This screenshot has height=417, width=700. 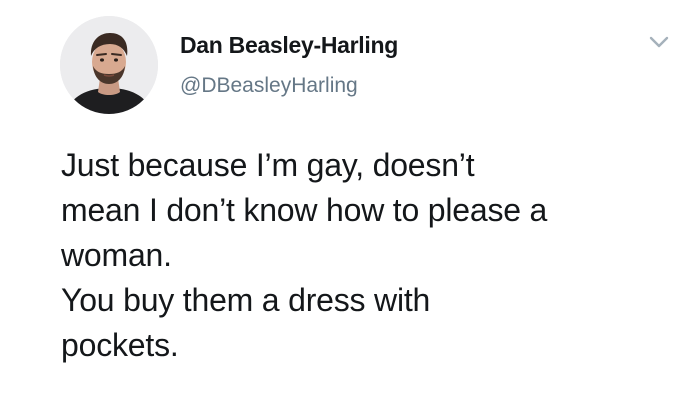 I want to click on avatar-photo-icon, so click(x=109, y=65).